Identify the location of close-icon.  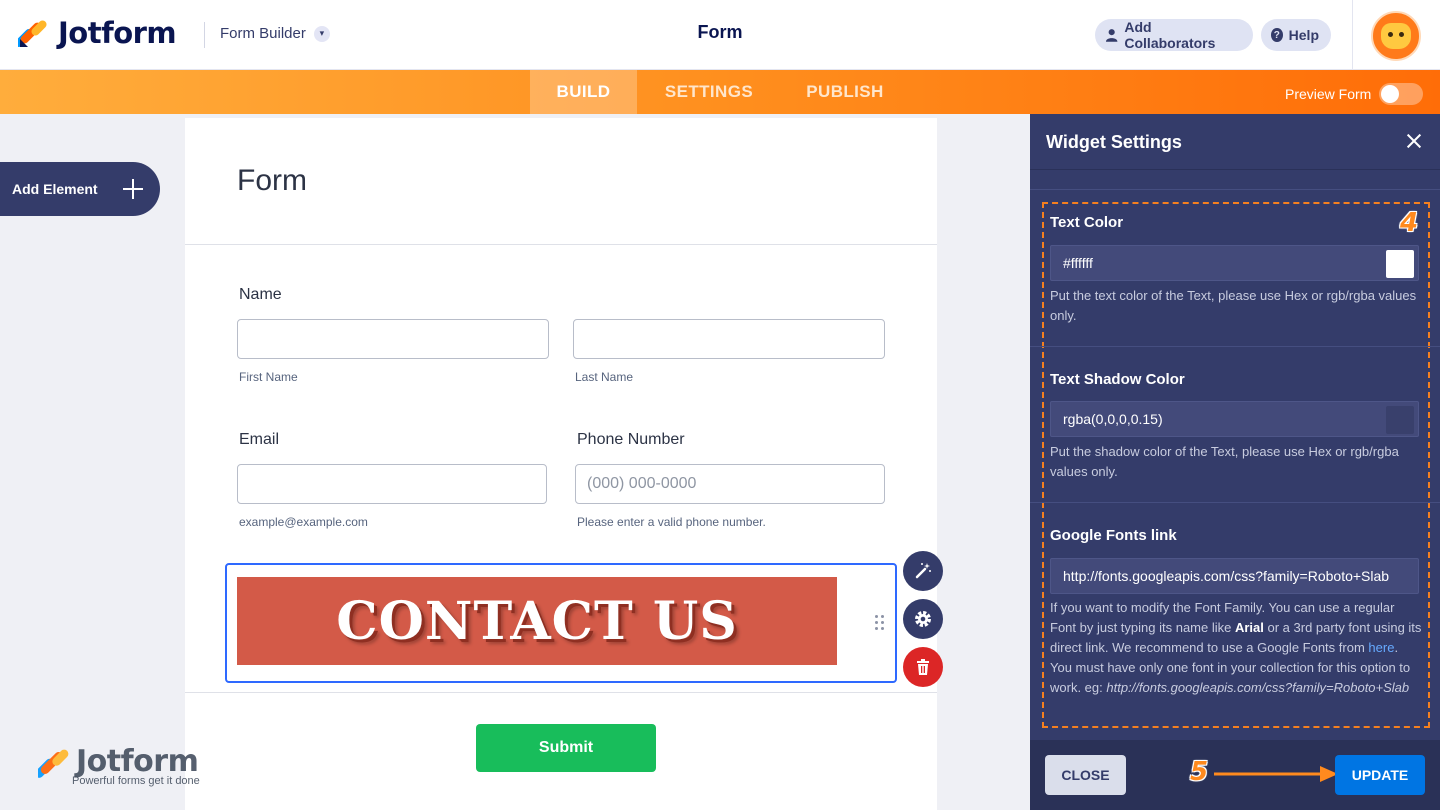
(1414, 141).